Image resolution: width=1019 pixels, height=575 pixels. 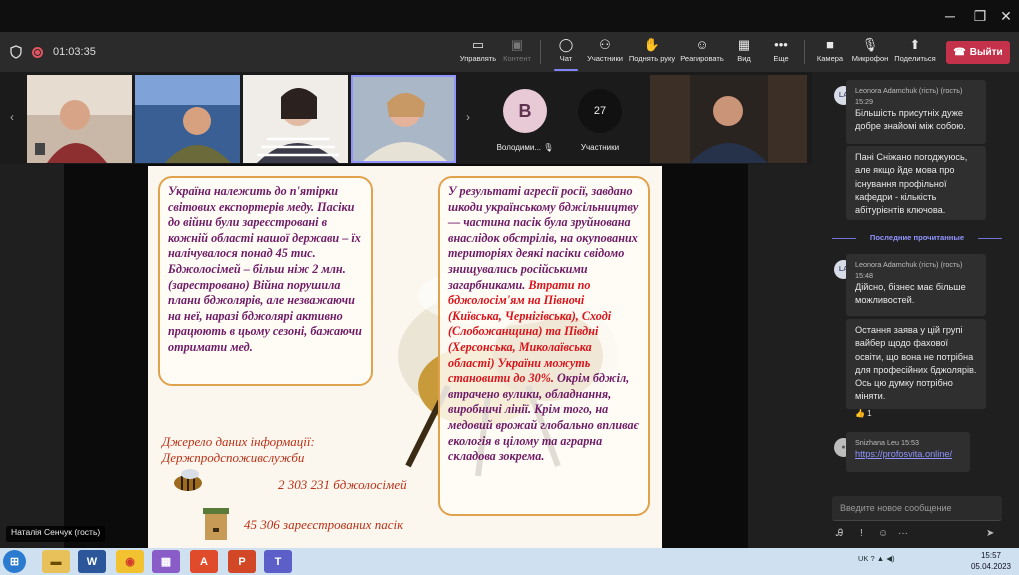 I want to click on message-text: Дійсно, бізнес має більше можливостей., so click(x=910, y=294).